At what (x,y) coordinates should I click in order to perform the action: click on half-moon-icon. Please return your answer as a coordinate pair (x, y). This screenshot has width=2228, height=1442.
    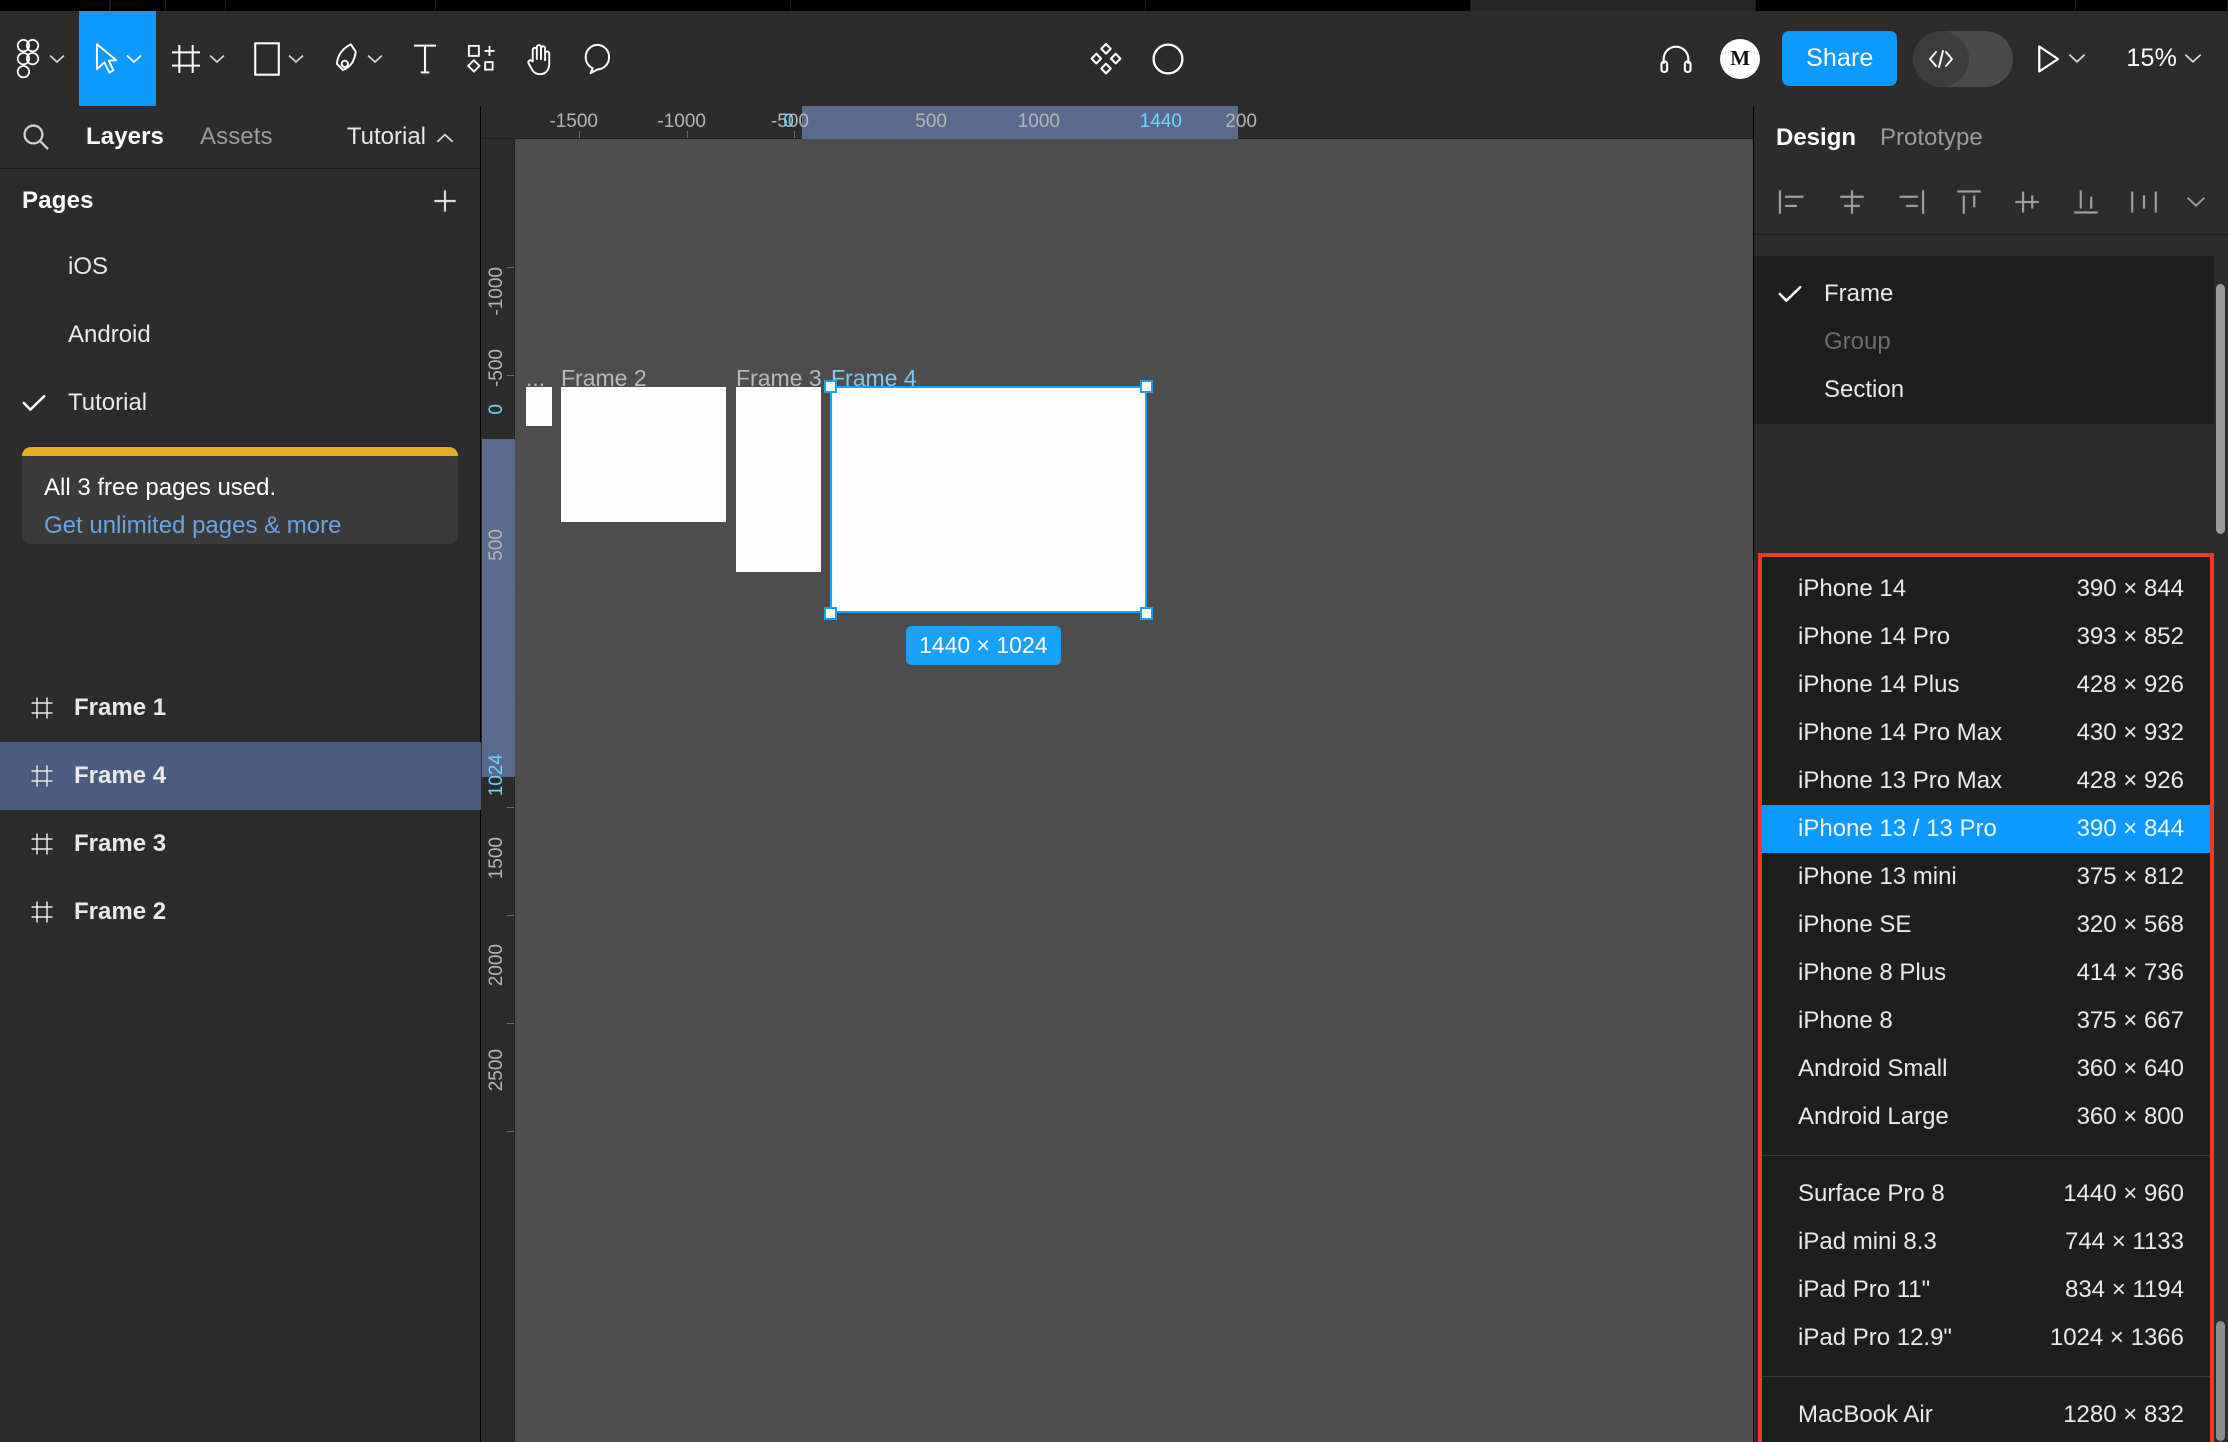
    Looking at the image, I should click on (1168, 59).